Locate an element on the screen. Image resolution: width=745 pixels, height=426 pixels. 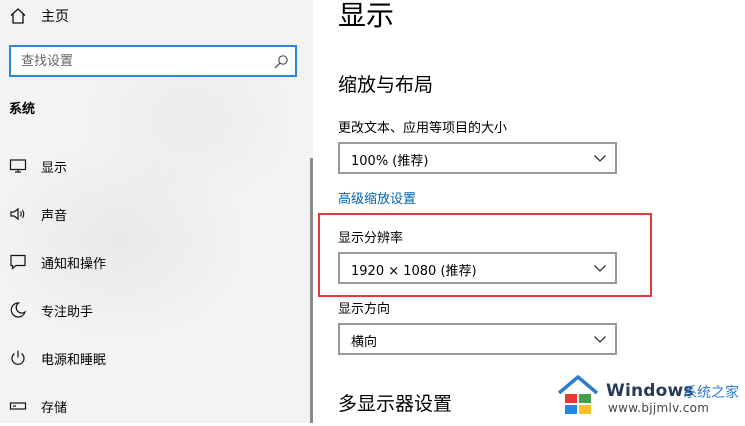
watermark-brand: Windows is located at coordinates (650, 391).